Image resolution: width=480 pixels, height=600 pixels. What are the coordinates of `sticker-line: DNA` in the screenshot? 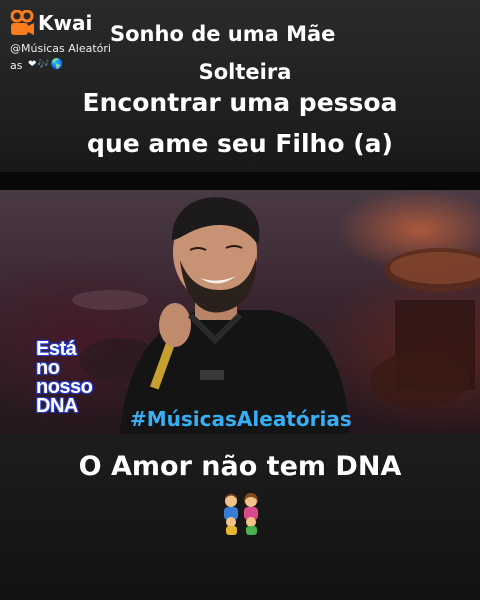 It's located at (57, 406).